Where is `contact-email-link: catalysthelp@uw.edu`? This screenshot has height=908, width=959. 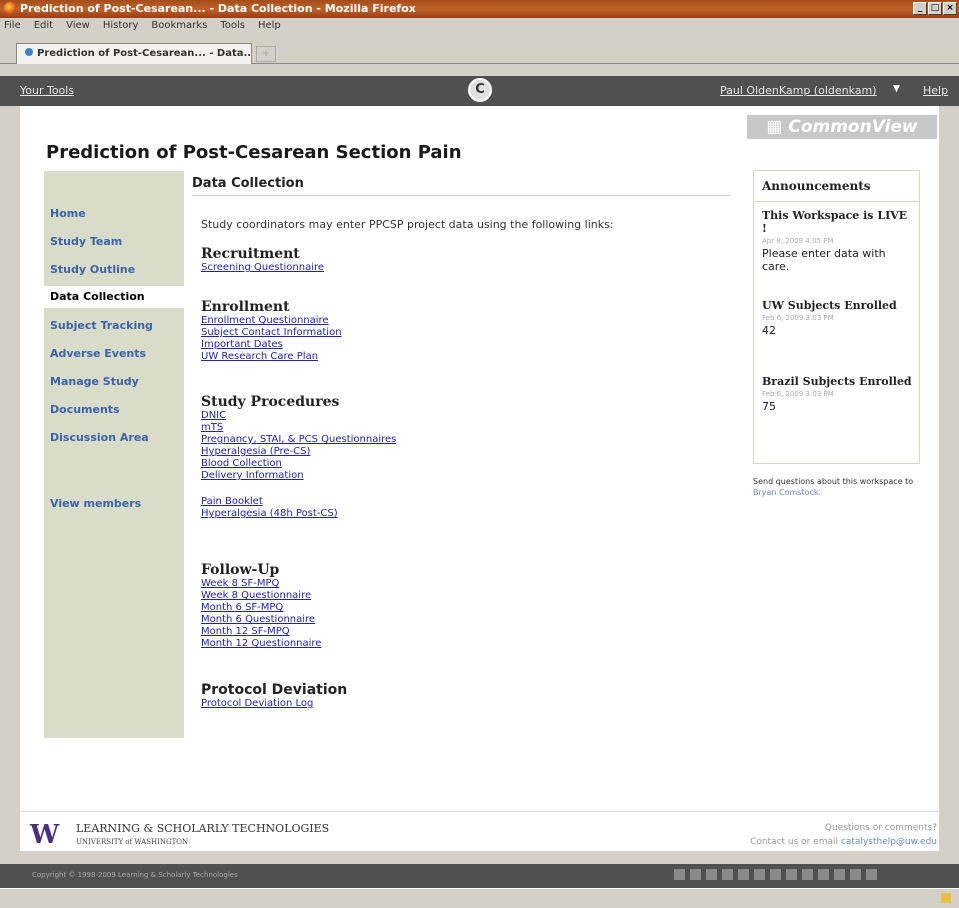
contact-email-link: catalysthelp@uw.edu is located at coordinates (889, 842).